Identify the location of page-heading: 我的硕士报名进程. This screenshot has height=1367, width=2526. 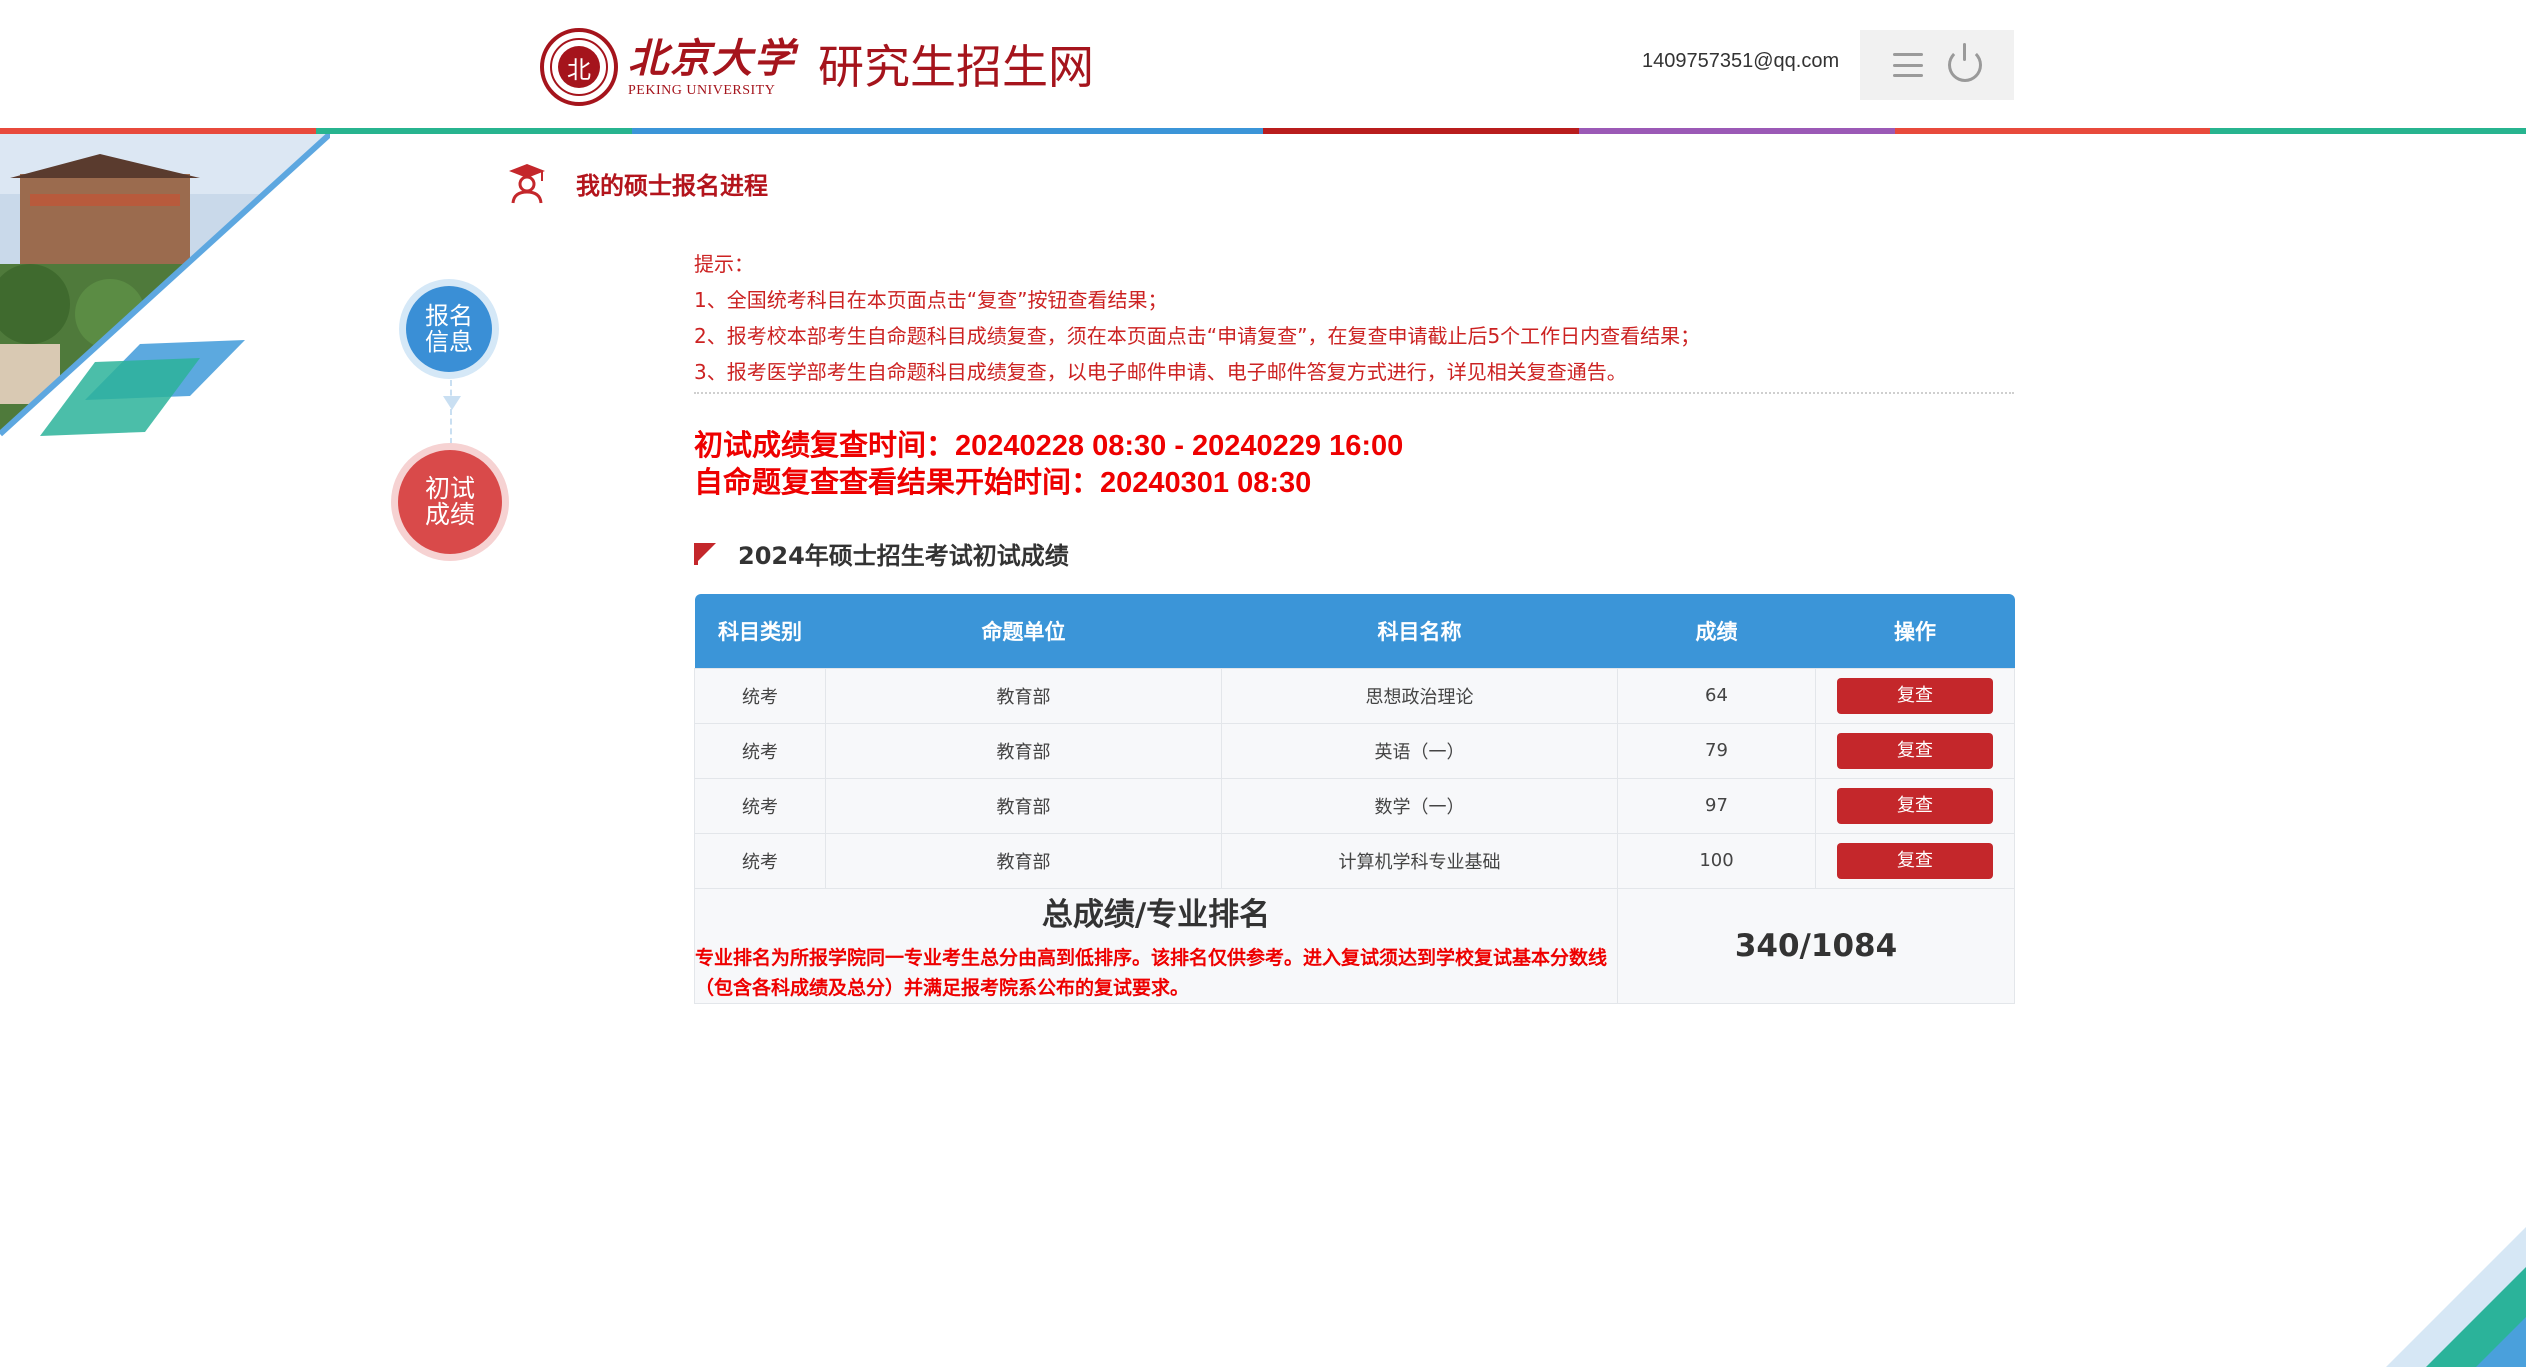
(638, 183).